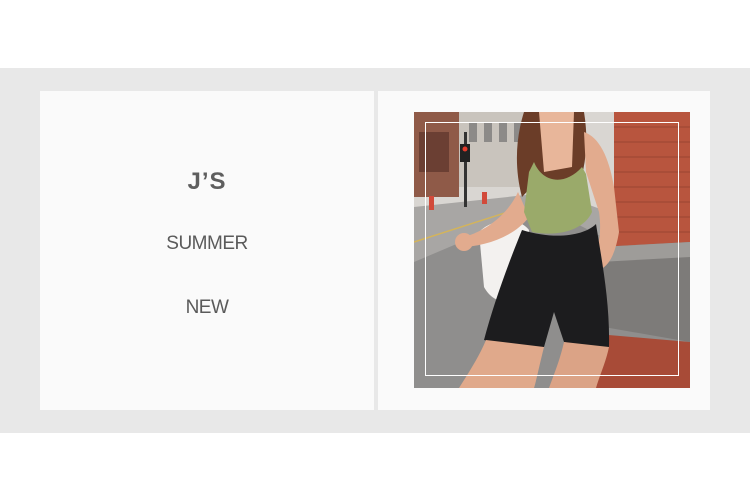 The image size is (750, 500). Describe the element at coordinates (207, 307) in the screenshot. I see `new-label: NEW` at that location.